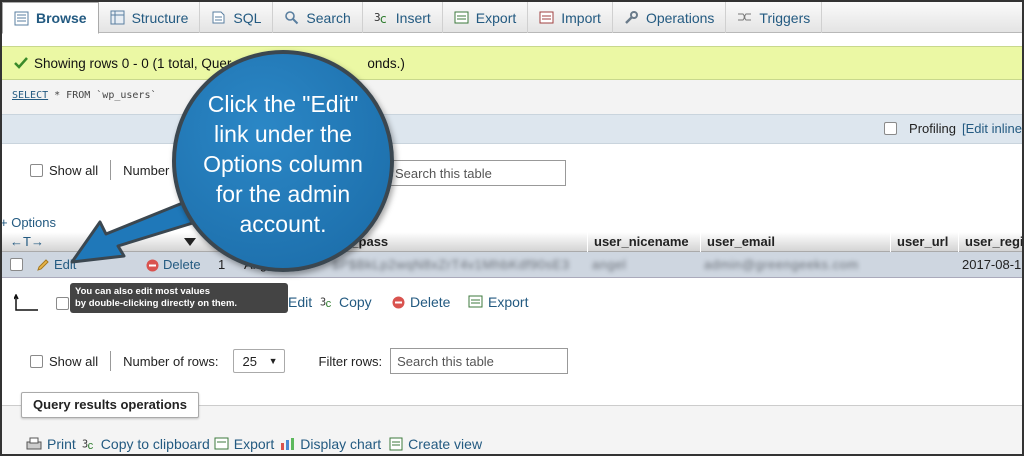  I want to click on callout-arrow, so click(147, 229).